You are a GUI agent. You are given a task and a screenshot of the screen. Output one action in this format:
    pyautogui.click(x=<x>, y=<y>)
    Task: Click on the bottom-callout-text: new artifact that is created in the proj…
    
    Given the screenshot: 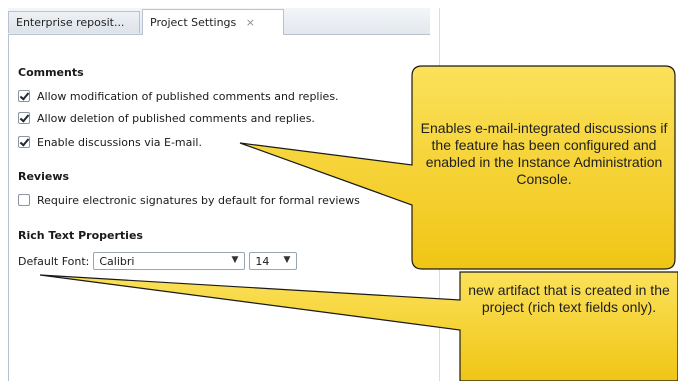 What is the action you would take?
    pyautogui.click(x=569, y=298)
    